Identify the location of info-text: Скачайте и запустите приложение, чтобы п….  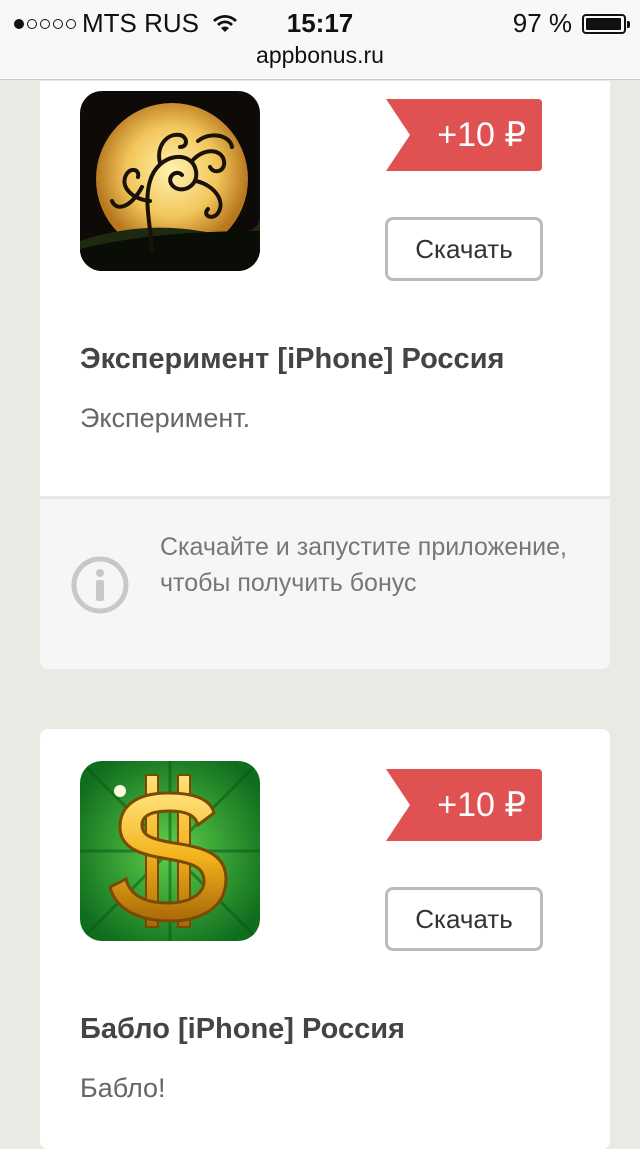
(363, 565).